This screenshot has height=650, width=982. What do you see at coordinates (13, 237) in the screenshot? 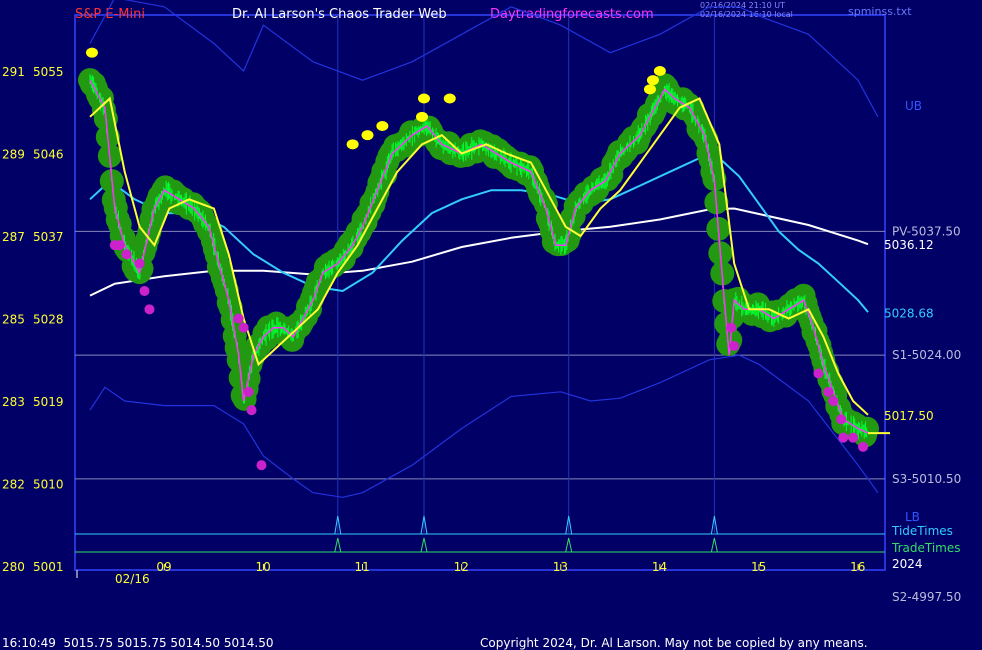
I see `y-tick-left: 287` at bounding box center [13, 237].